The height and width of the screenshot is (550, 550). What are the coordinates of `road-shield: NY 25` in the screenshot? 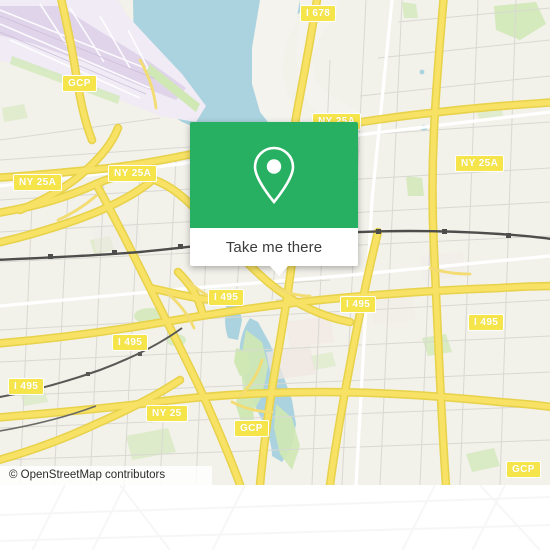 It's located at (167, 413).